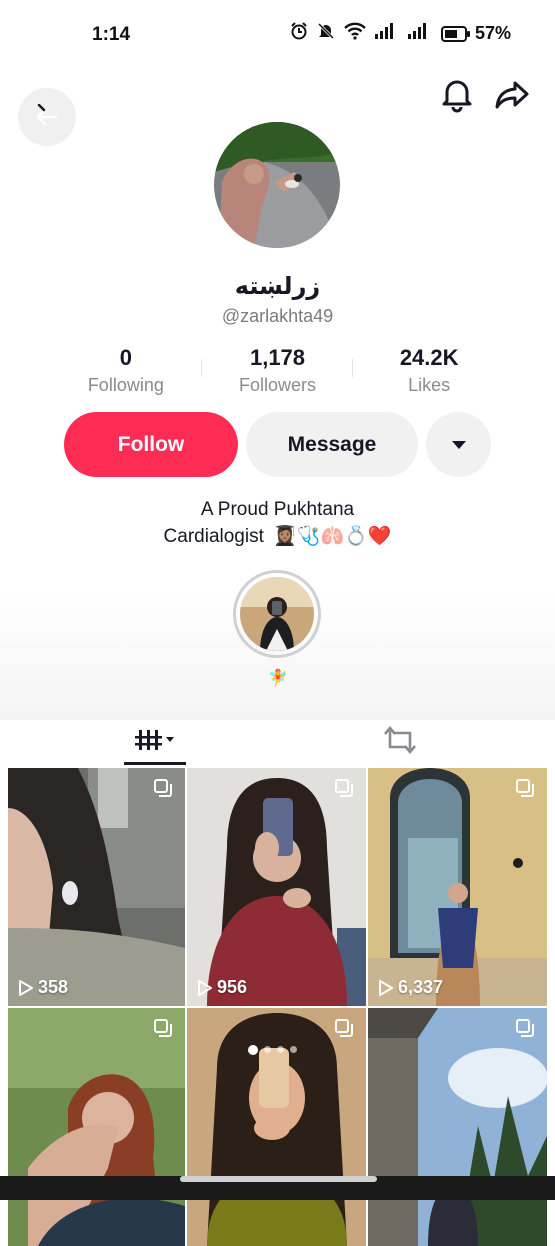  Describe the element at coordinates (277, 35) in the screenshot. I see `status-bar: 1:14 57%` at that location.